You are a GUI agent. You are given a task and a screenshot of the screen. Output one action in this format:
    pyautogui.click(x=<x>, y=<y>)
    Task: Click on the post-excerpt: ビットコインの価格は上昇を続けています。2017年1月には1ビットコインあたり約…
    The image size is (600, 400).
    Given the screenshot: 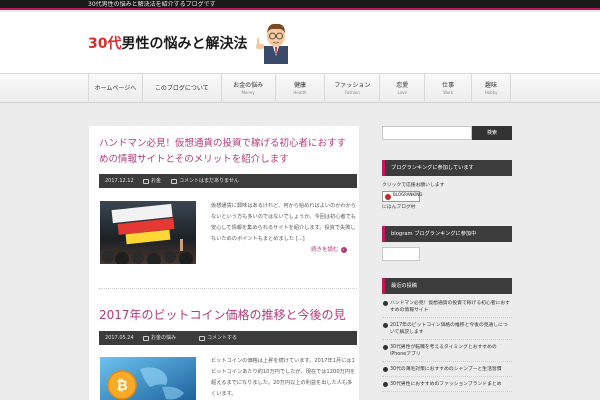 What is the action you would take?
    pyautogui.click(x=283, y=377)
    